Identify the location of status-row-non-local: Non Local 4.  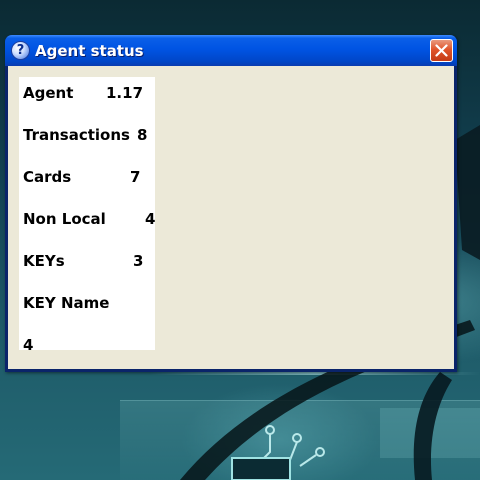
(89, 219).